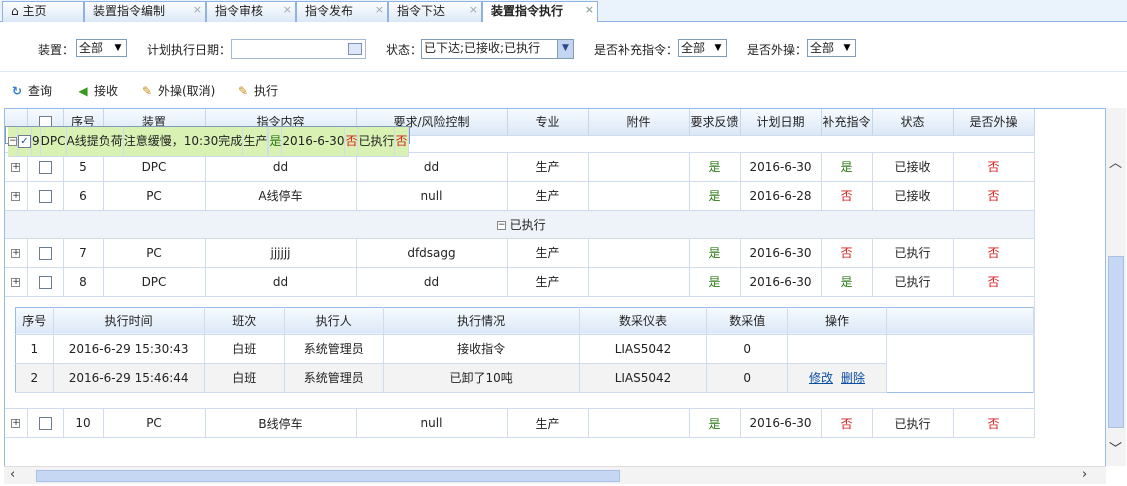  What do you see at coordinates (12, 474) in the screenshot?
I see `chevron-left-icon: ‹` at bounding box center [12, 474].